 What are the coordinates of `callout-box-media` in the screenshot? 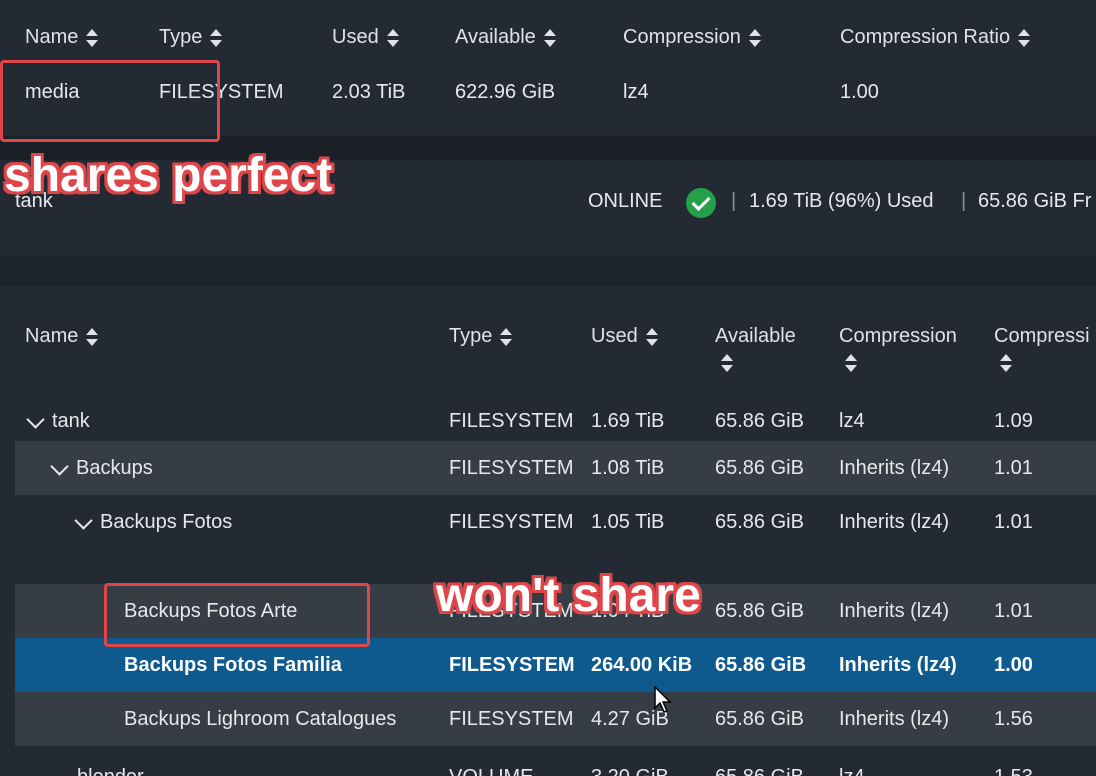 It's located at (110, 101).